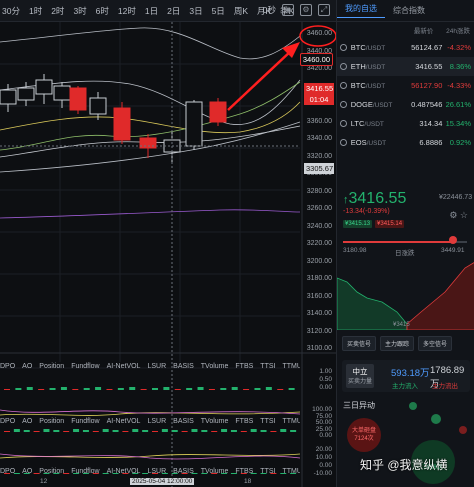 The image size is (474, 487). What do you see at coordinates (361, 10) in the screenshot?
I see `tab-watchlist: 我的自选` at bounding box center [361, 10].